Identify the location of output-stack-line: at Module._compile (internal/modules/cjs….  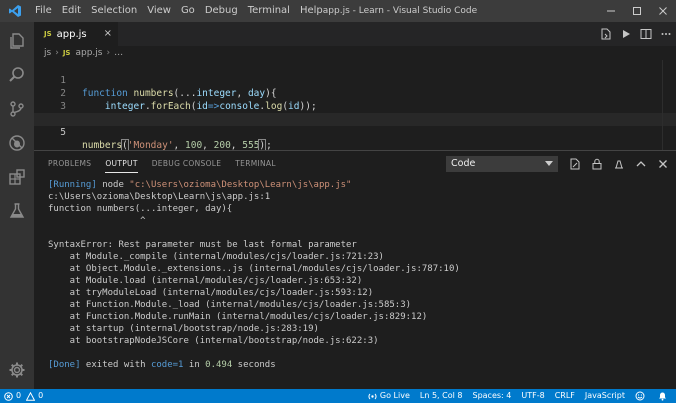
(216, 257).